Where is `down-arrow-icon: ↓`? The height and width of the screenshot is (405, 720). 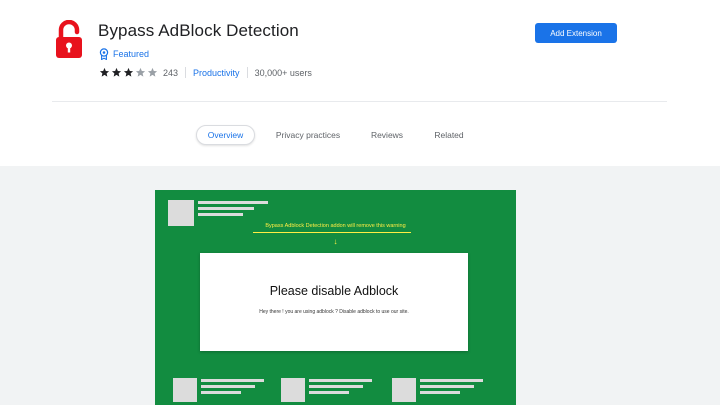
down-arrow-icon: ↓ is located at coordinates (335, 241).